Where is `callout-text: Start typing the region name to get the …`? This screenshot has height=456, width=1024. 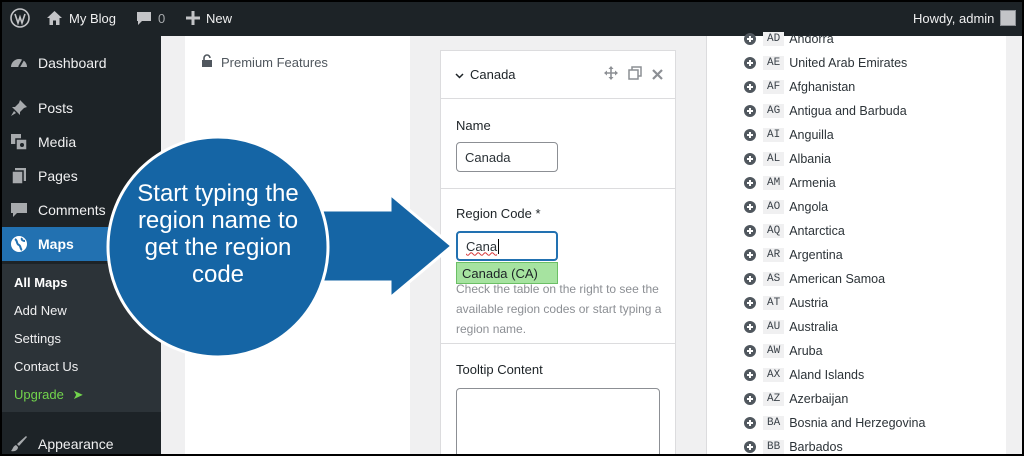
callout-text: Start typing the region name to get the … is located at coordinates (218, 234).